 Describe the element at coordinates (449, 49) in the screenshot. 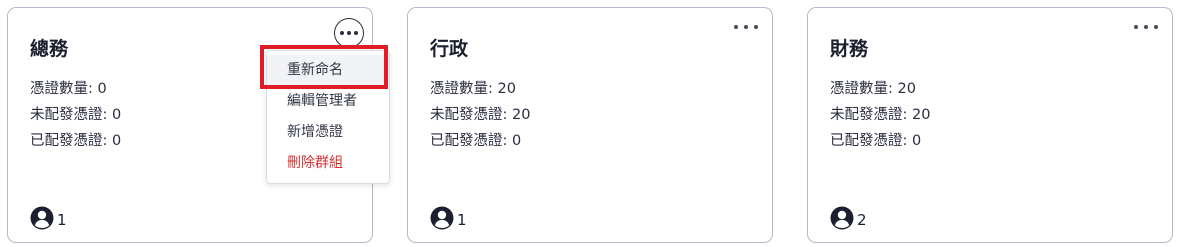

I see `group-title: 行政` at that location.